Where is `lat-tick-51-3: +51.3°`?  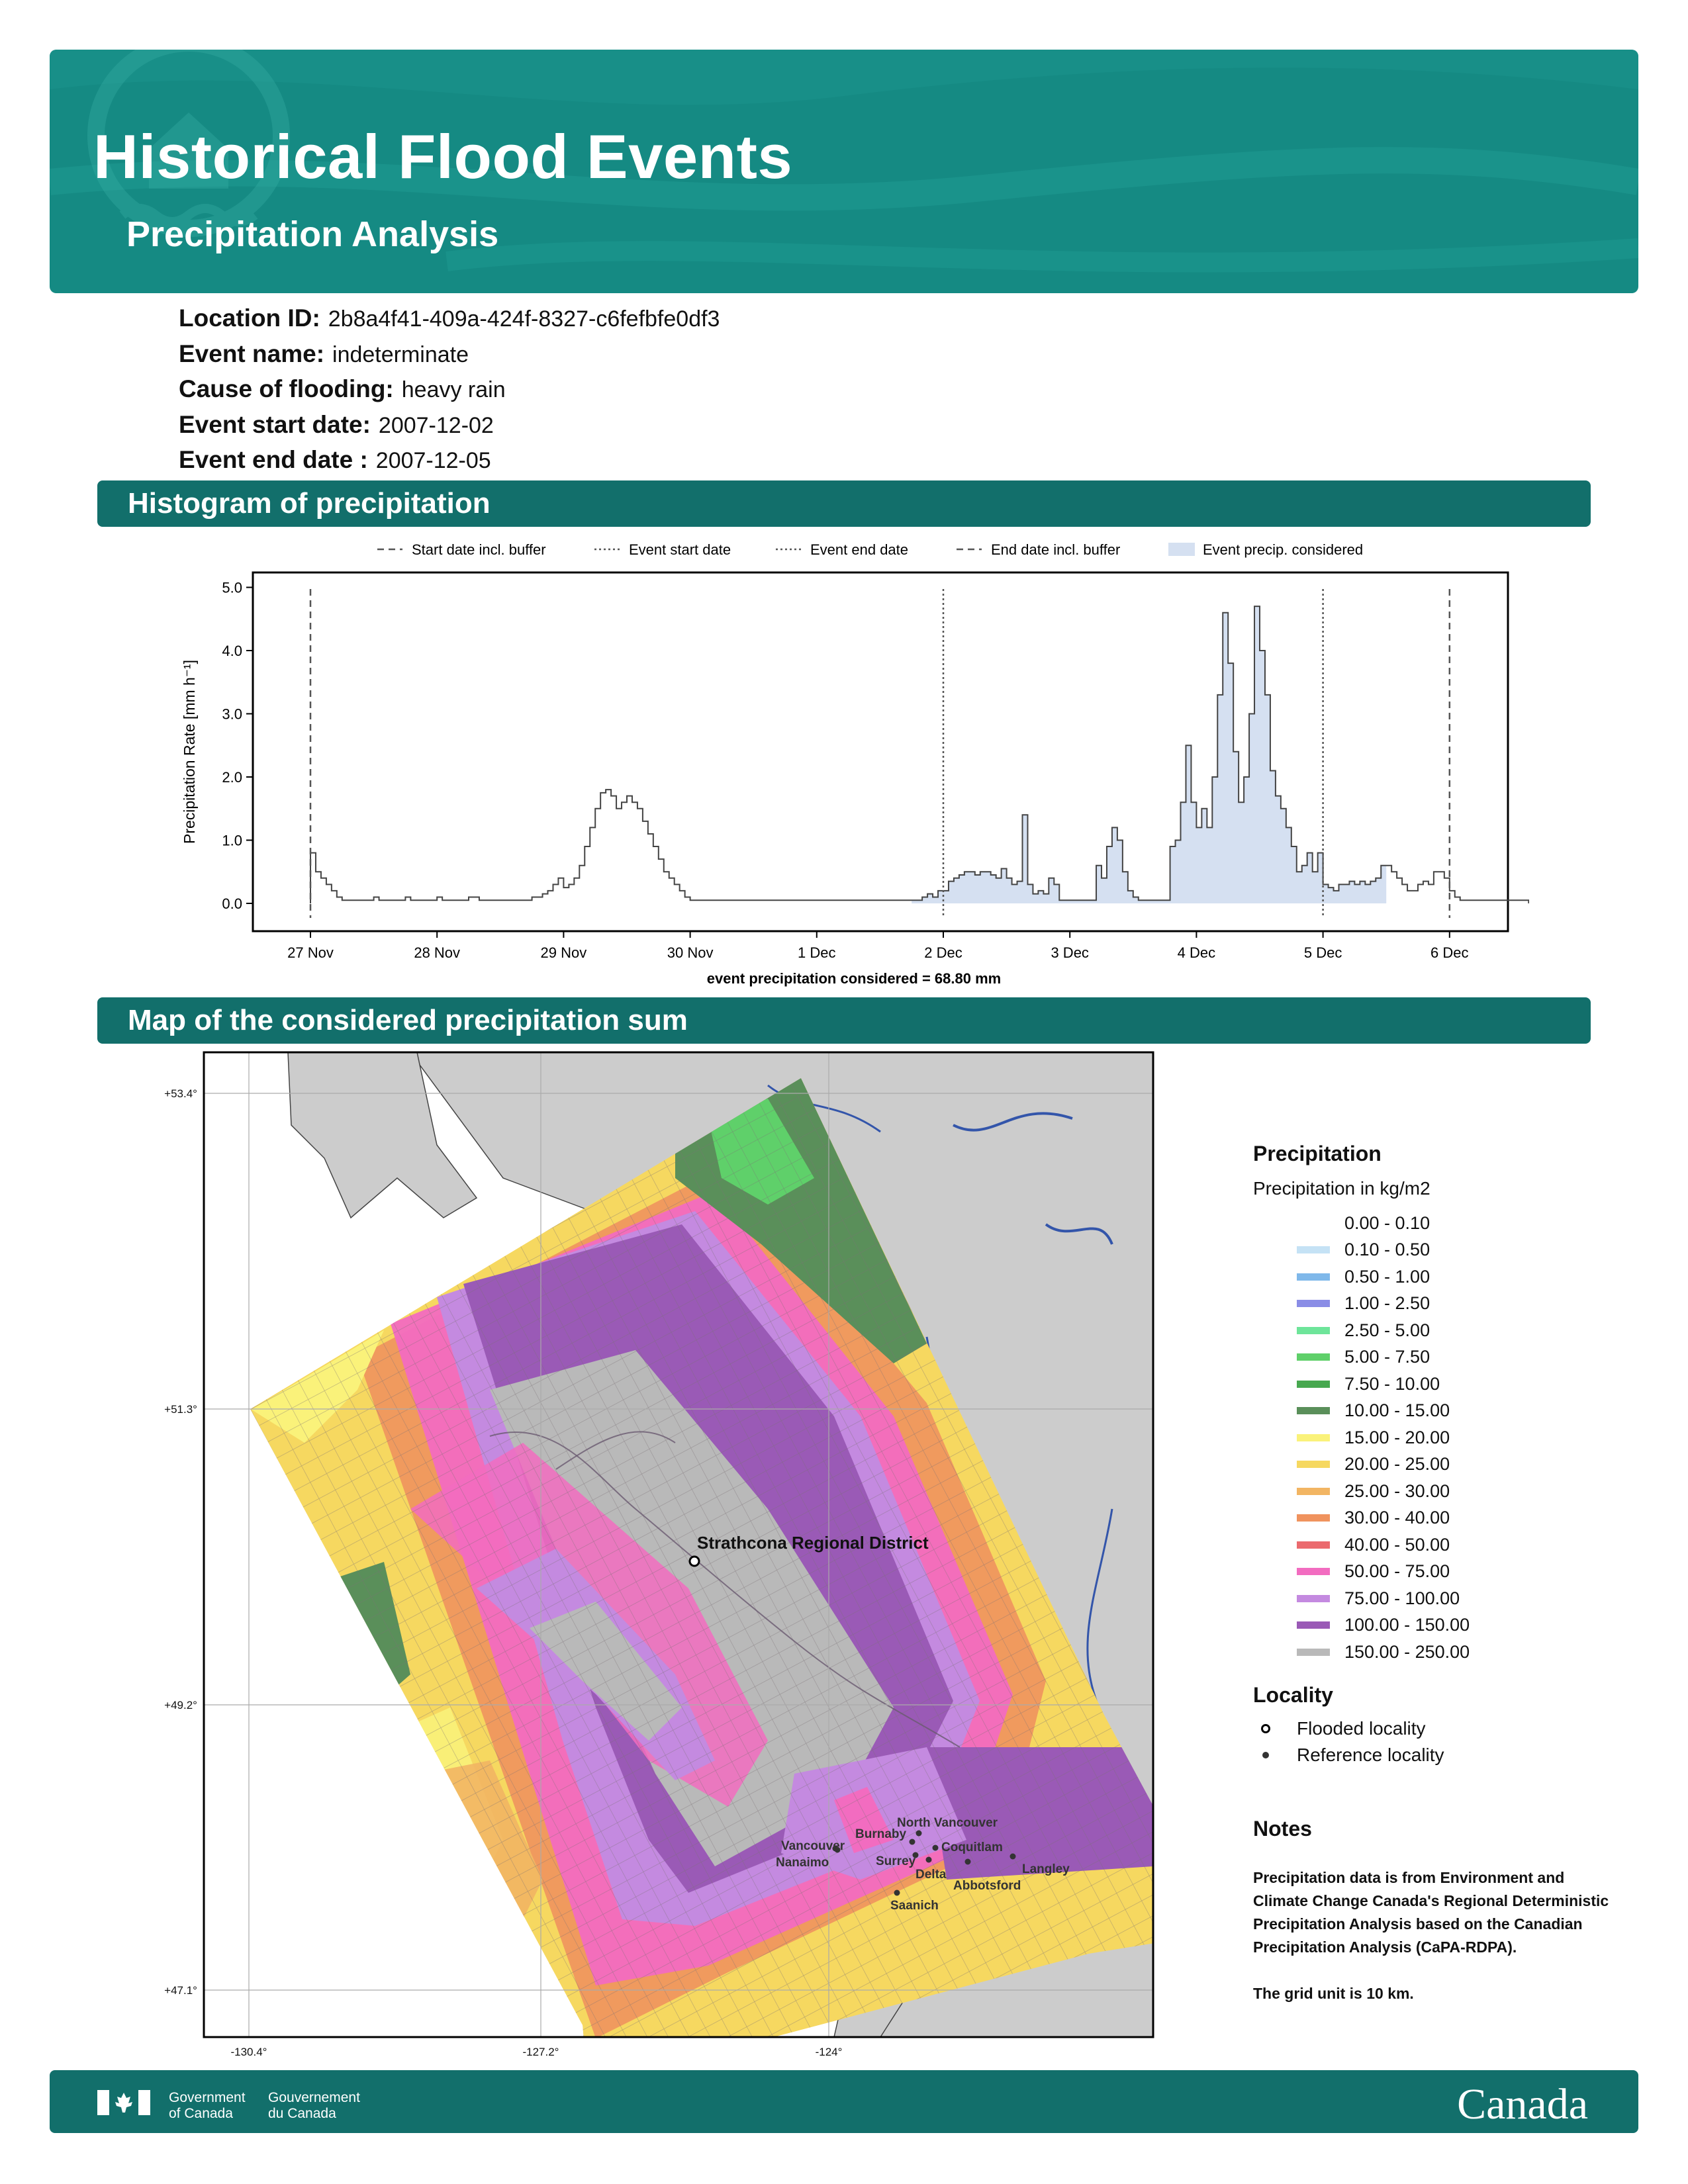
lat-tick-51-3: +51.3° is located at coordinates (180, 1410).